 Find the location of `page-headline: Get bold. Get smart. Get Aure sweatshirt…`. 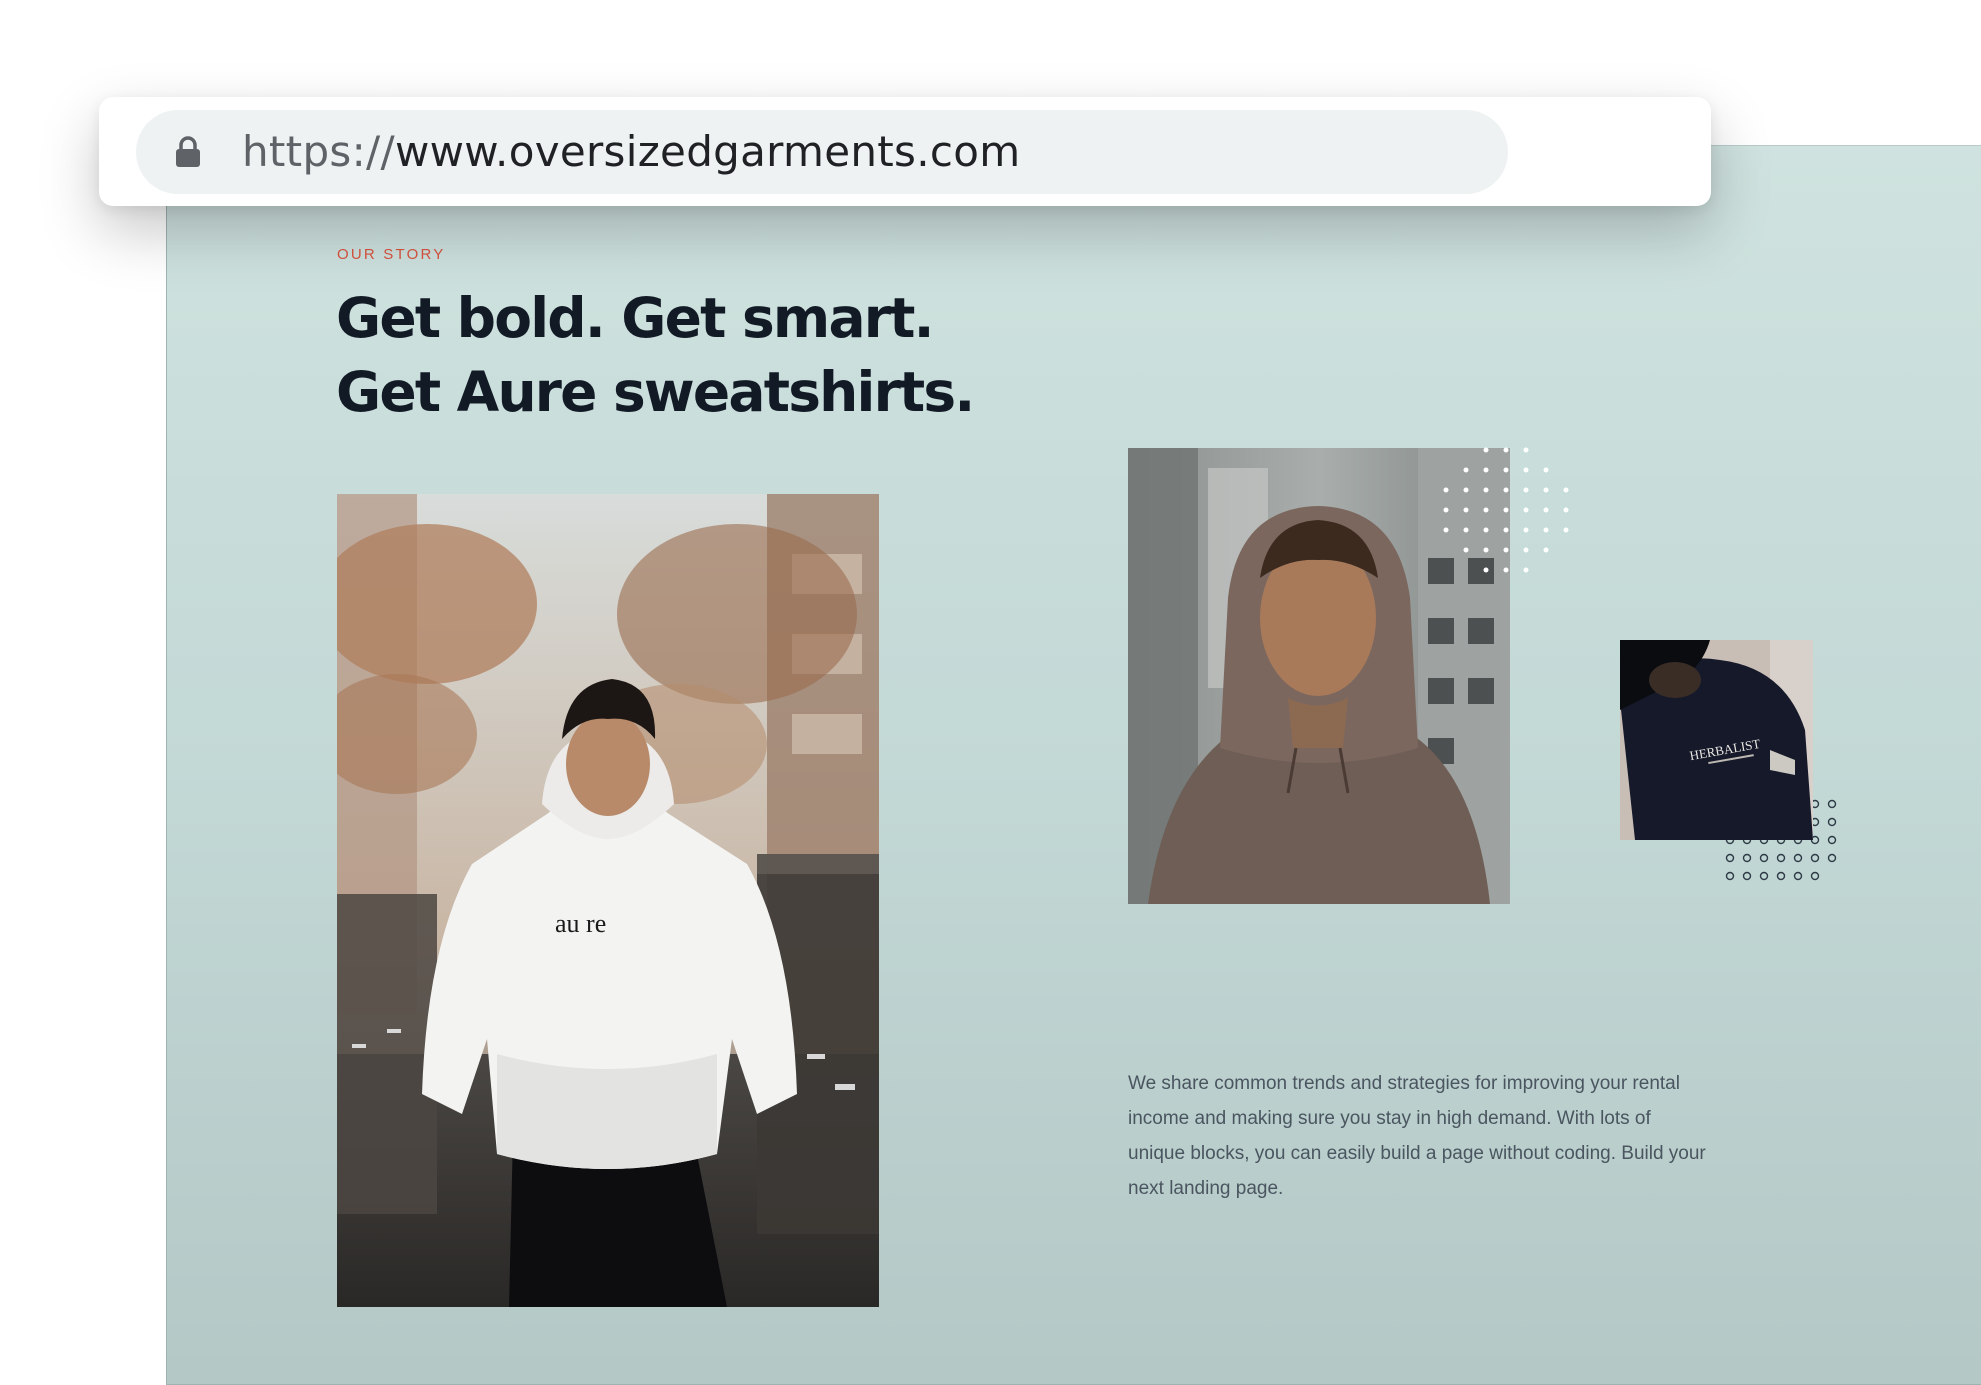

page-headline: Get bold. Get smart. Get Aure sweatshirt… is located at coordinates (786, 355).